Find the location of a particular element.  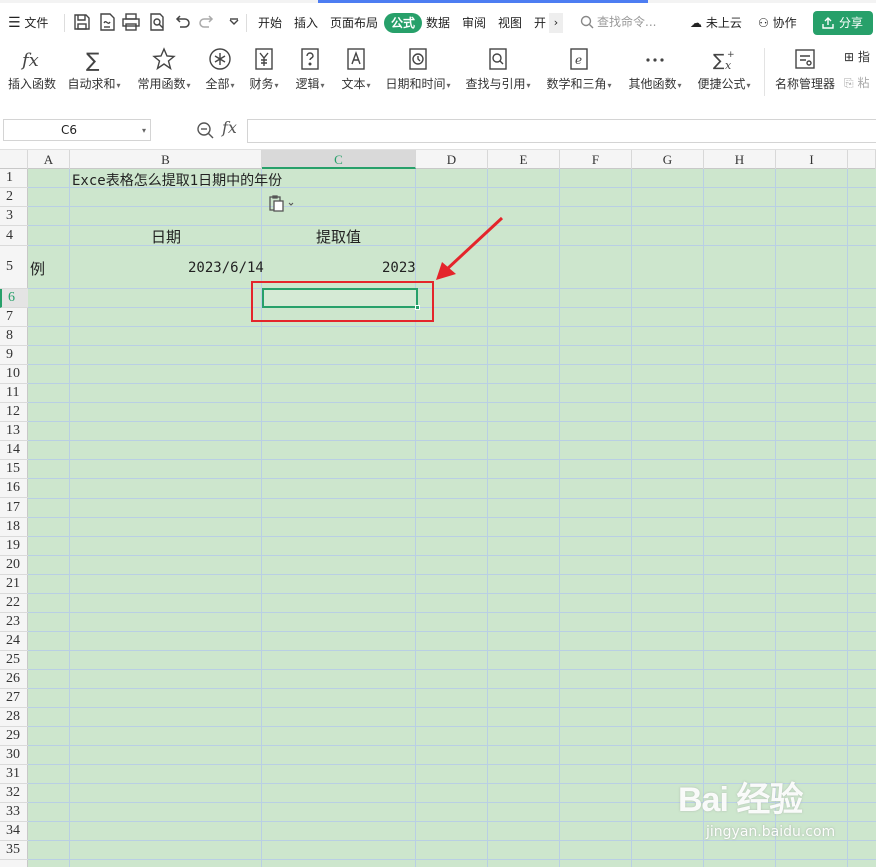

row-header-4: 4 is located at coordinates (14, 236).